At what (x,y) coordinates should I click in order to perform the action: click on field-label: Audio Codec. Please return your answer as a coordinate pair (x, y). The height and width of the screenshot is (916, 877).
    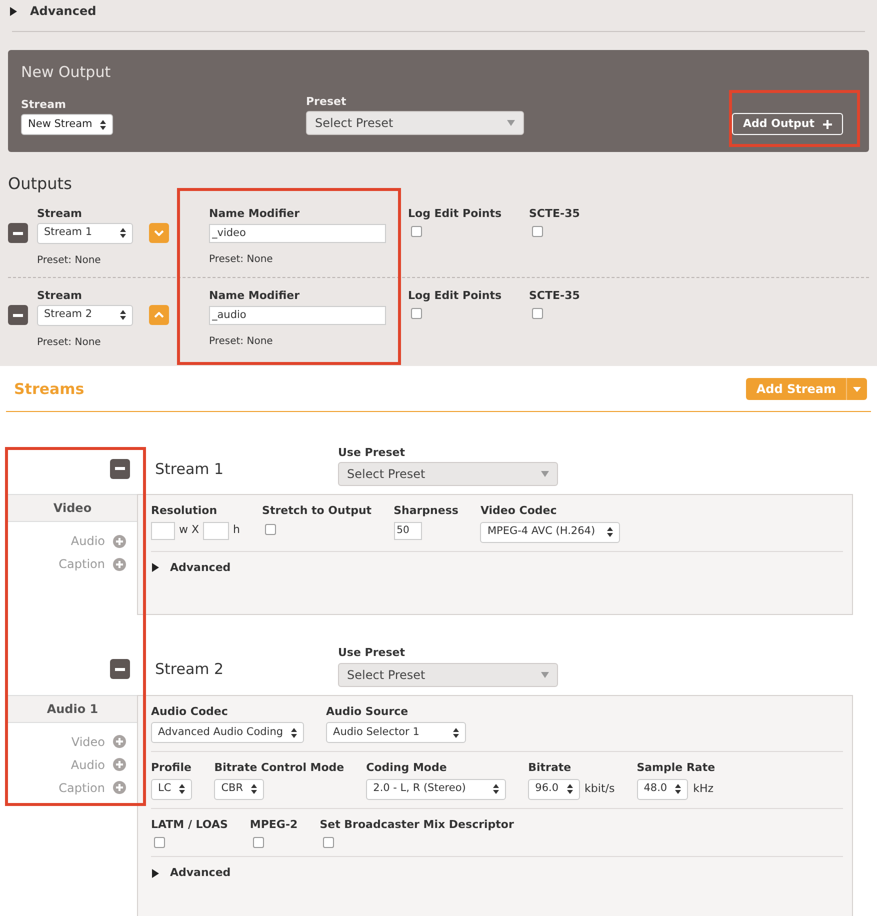
    Looking at the image, I should click on (190, 712).